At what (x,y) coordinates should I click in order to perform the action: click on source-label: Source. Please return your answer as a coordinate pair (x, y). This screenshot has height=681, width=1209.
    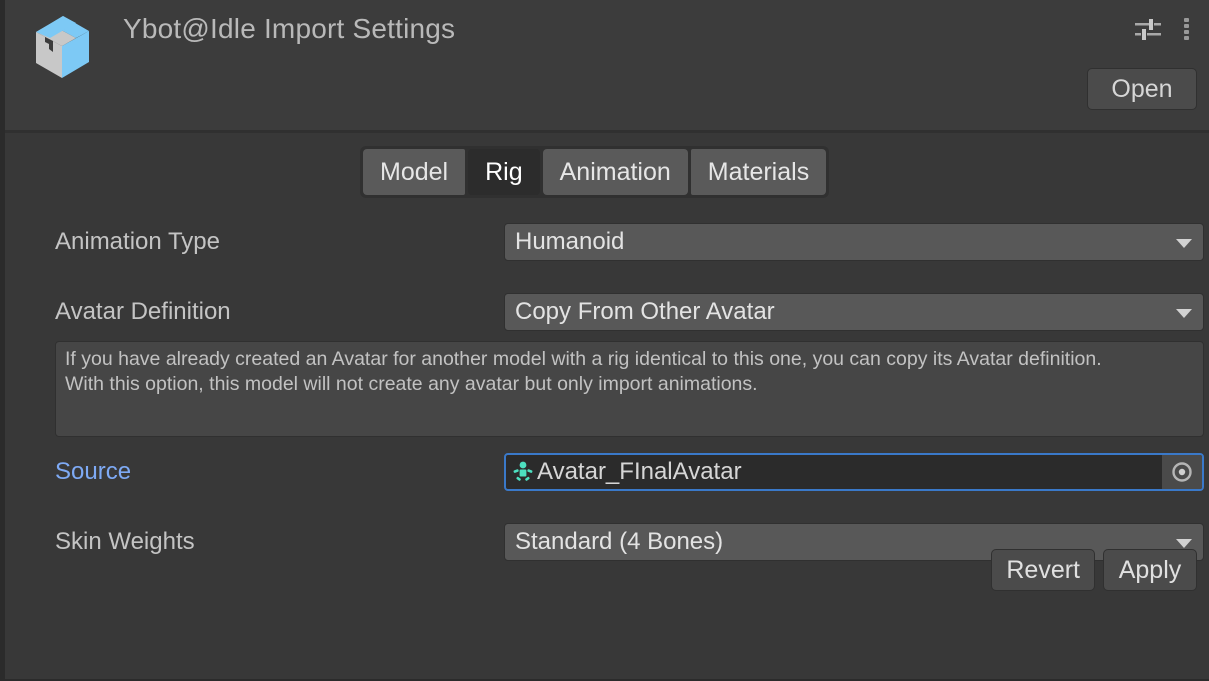
    Looking at the image, I should click on (93, 471).